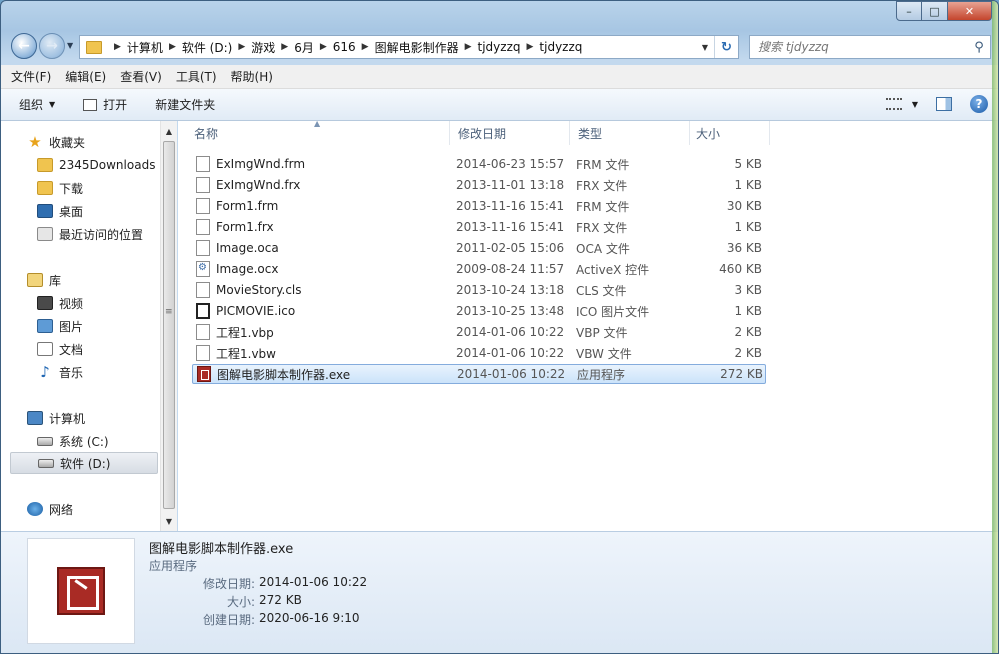 The image size is (999, 654). What do you see at coordinates (601, 374) in the screenshot?
I see `file-type: 应用程序` at bounding box center [601, 374].